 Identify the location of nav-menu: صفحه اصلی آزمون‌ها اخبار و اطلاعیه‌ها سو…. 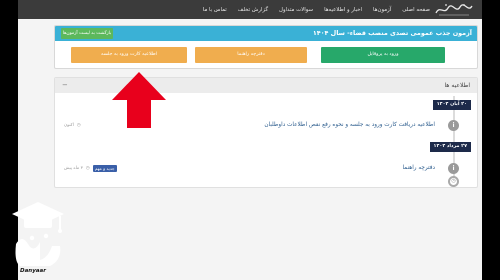
(316, 9).